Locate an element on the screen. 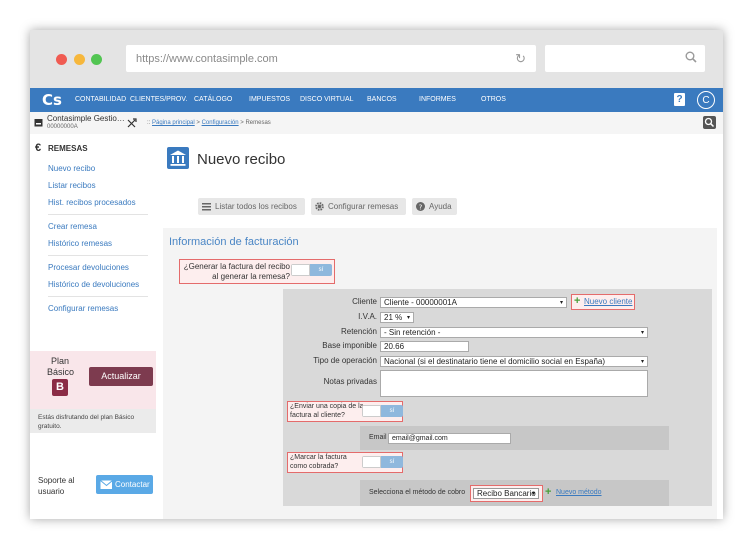 This screenshot has width=750, height=552. help-icon: ? is located at coordinates (679, 99).